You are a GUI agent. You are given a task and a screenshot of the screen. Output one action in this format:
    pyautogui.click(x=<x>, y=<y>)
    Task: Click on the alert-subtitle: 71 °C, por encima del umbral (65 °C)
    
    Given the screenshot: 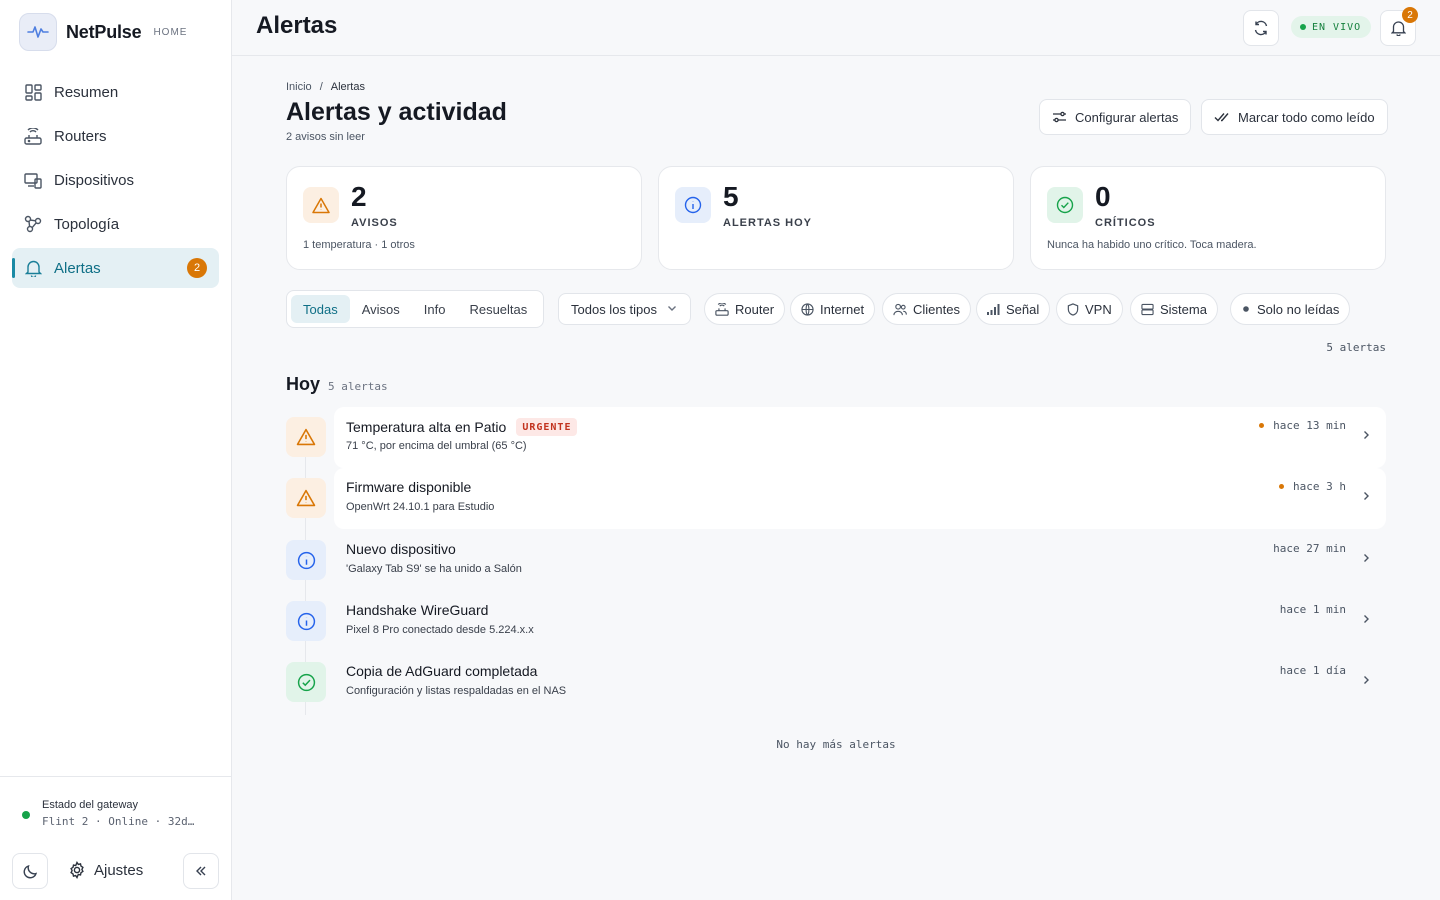 What is the action you would take?
    pyautogui.click(x=436, y=446)
    